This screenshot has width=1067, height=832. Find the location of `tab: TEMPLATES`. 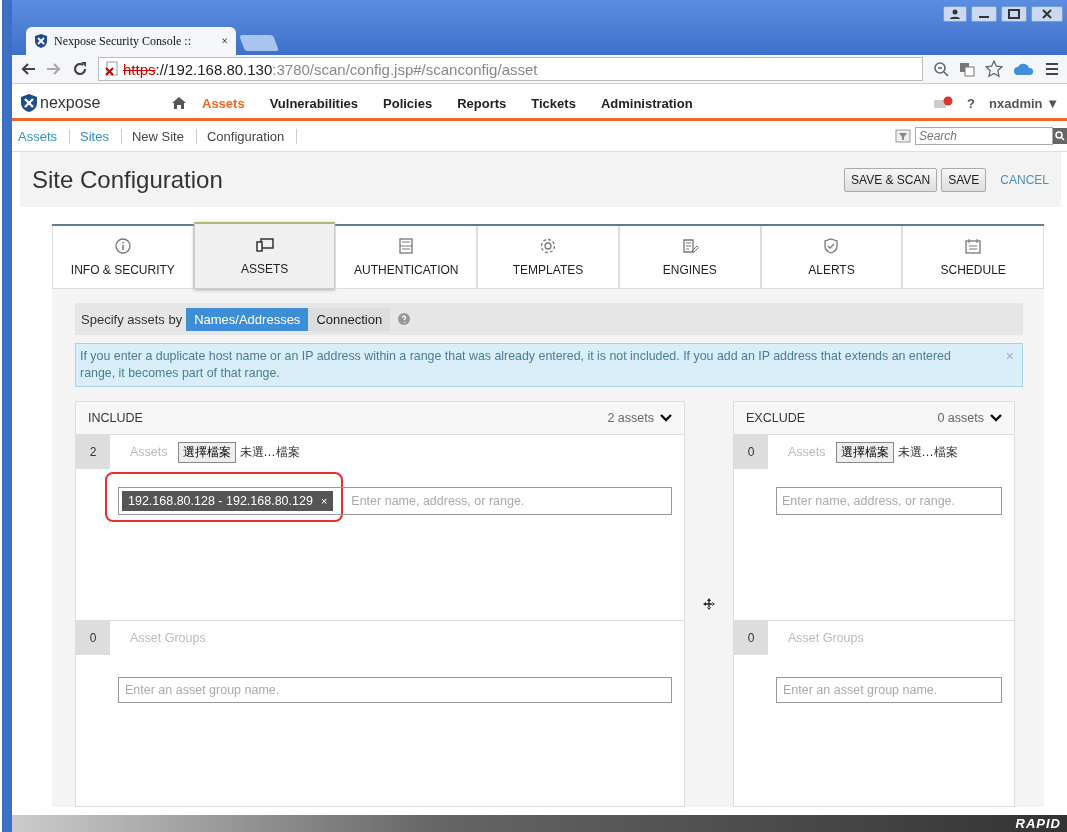

tab: TEMPLATES is located at coordinates (548, 257).